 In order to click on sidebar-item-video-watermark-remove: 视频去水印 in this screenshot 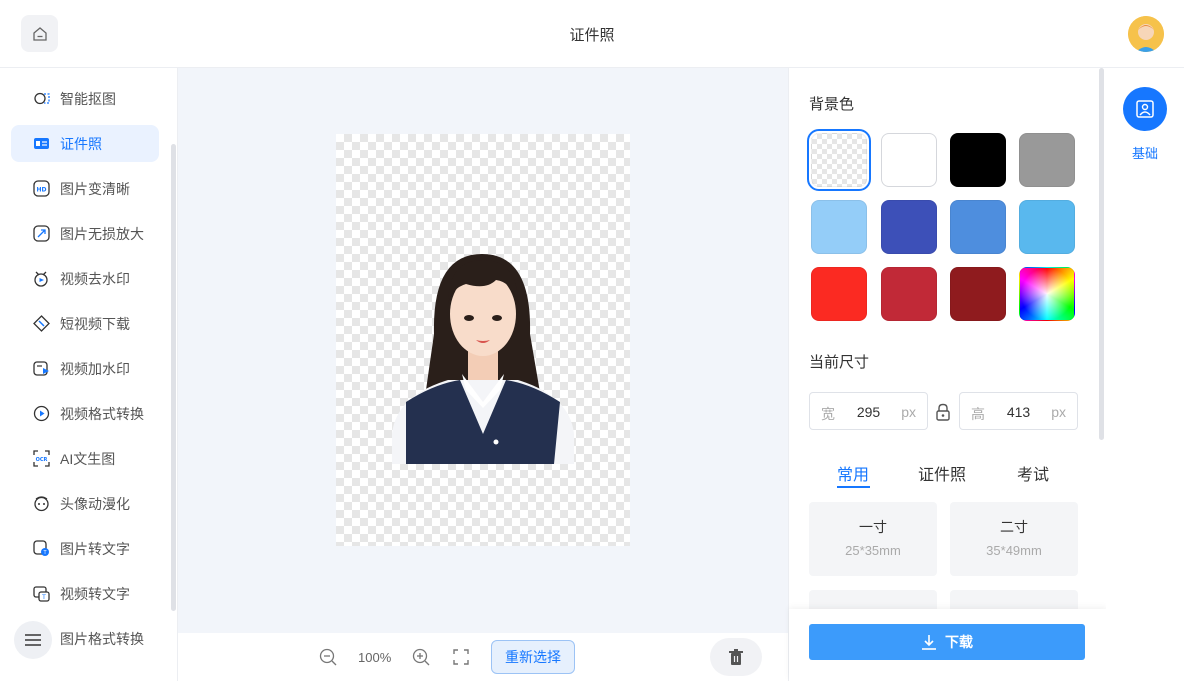, I will do `click(85, 278)`.